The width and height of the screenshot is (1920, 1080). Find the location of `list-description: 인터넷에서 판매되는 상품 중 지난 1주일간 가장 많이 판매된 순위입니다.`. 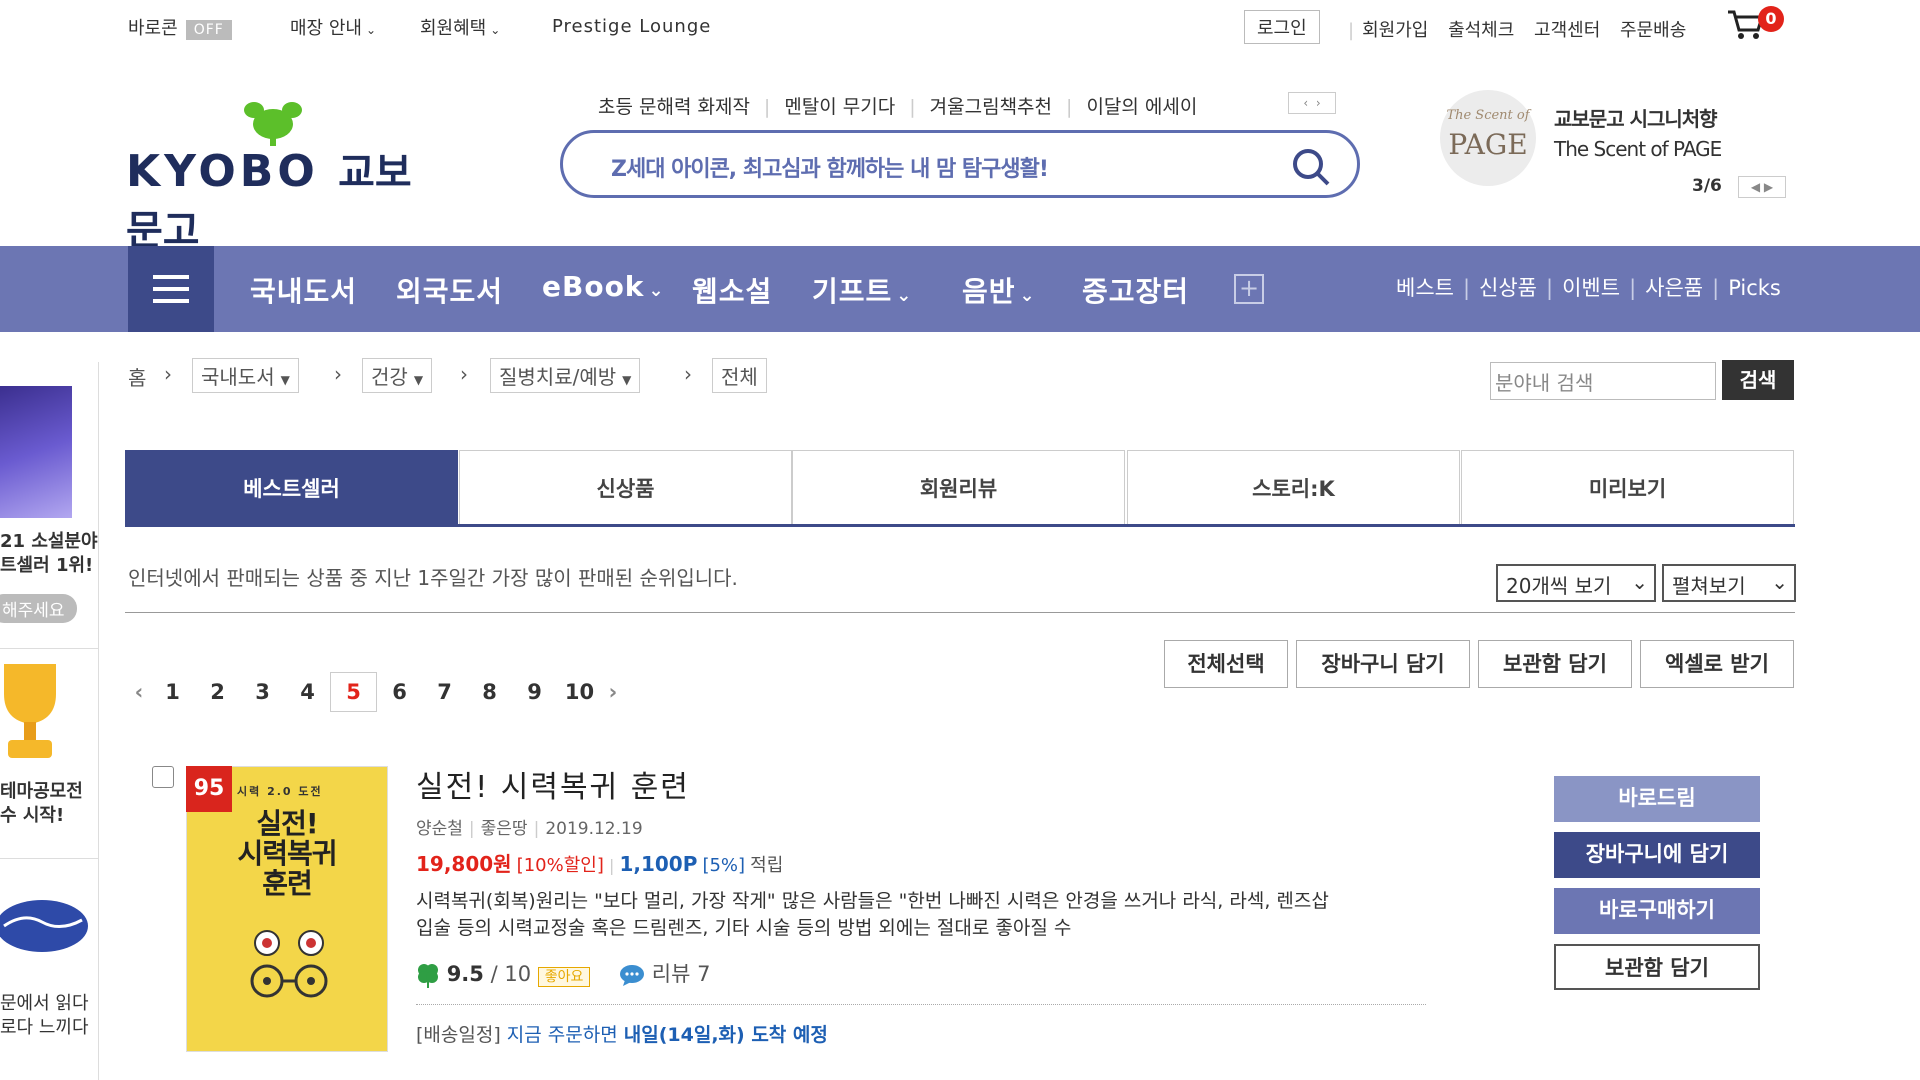

list-description: 인터넷에서 판매되는 상품 중 지난 1주일간 가장 많이 판매된 순위입니다. is located at coordinates (433, 578).